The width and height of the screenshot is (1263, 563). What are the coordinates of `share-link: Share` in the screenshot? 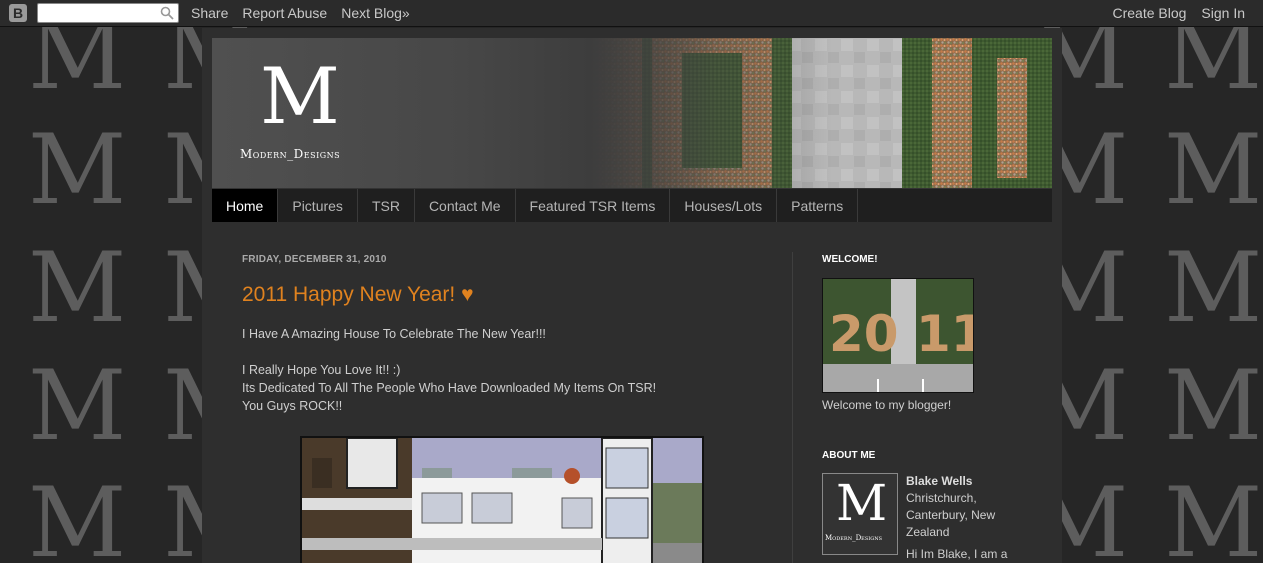 It's located at (209, 13).